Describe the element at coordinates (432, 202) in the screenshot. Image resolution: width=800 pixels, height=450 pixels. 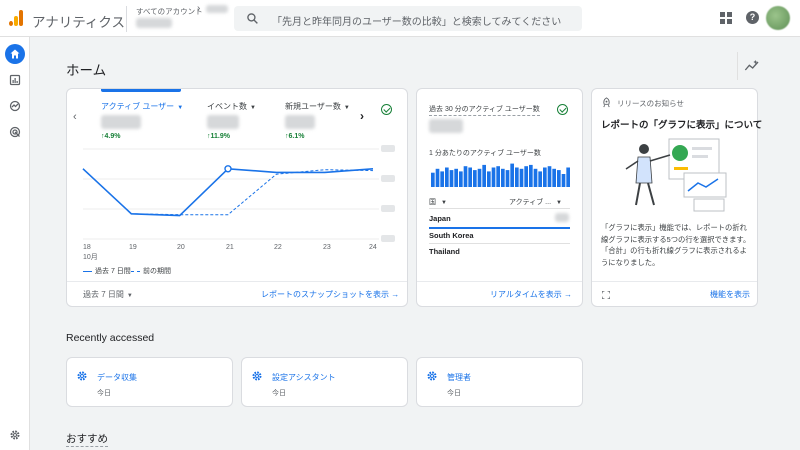
I see `column-label: 国` at that location.